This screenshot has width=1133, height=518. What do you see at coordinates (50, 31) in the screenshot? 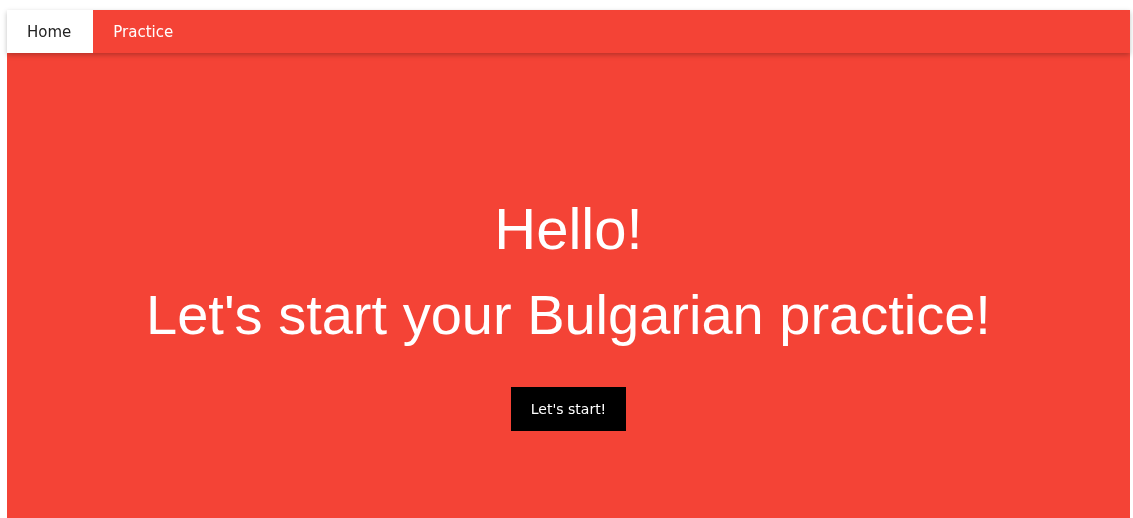
I see `nav-tab: Home` at bounding box center [50, 31].